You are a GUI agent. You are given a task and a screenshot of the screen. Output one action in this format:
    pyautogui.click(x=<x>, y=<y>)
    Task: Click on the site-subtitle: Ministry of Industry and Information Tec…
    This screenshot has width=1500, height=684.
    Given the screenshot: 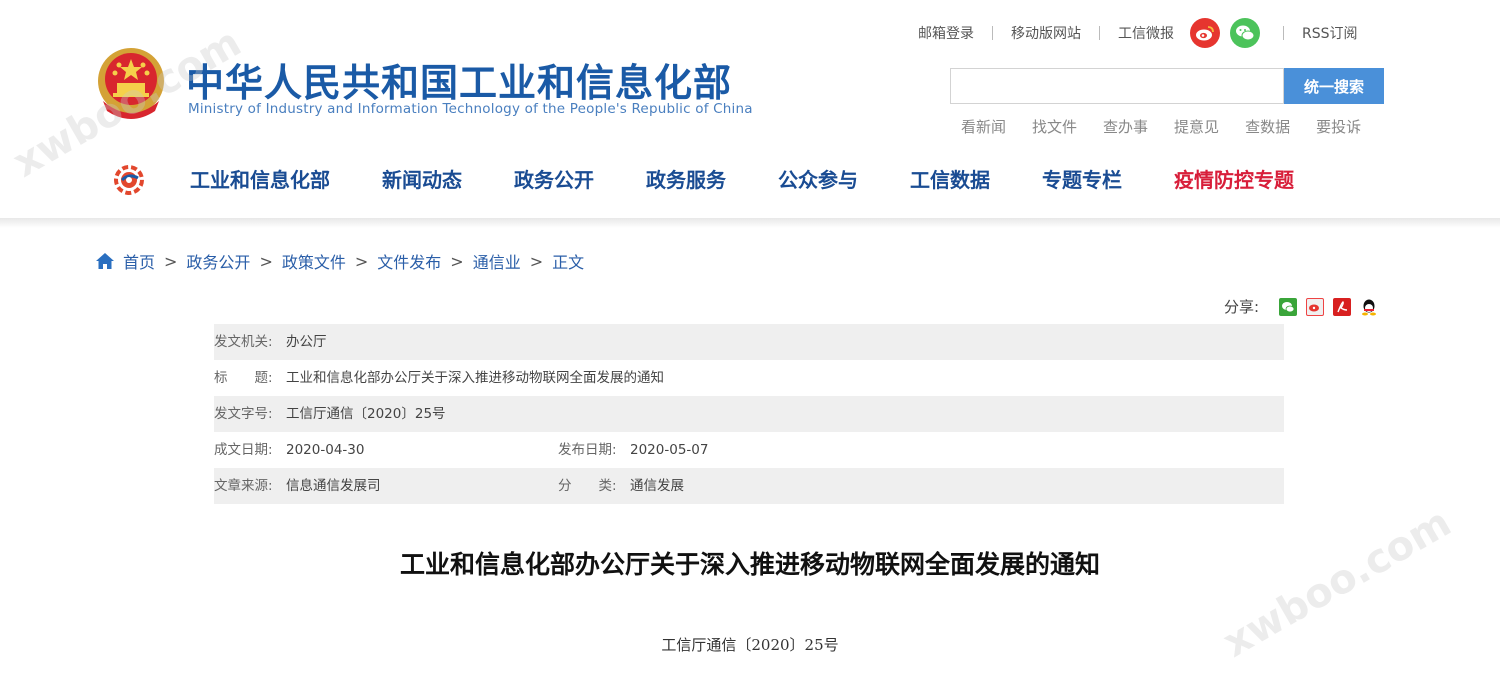 What is the action you would take?
    pyautogui.click(x=470, y=109)
    